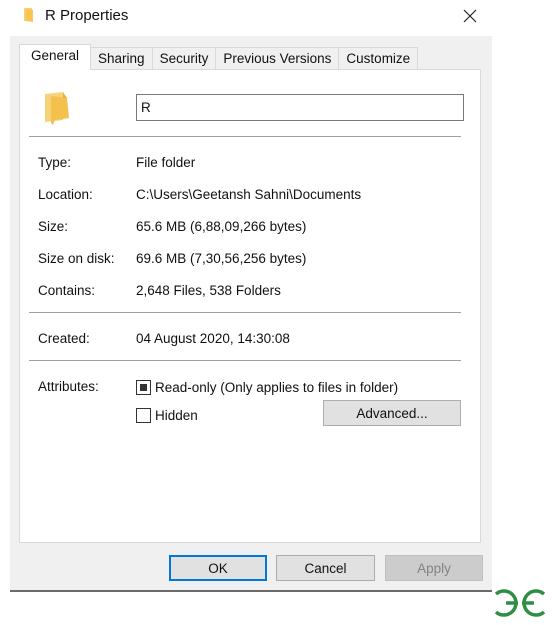  What do you see at coordinates (278, 17) in the screenshot?
I see `title-bar: R Properties` at bounding box center [278, 17].